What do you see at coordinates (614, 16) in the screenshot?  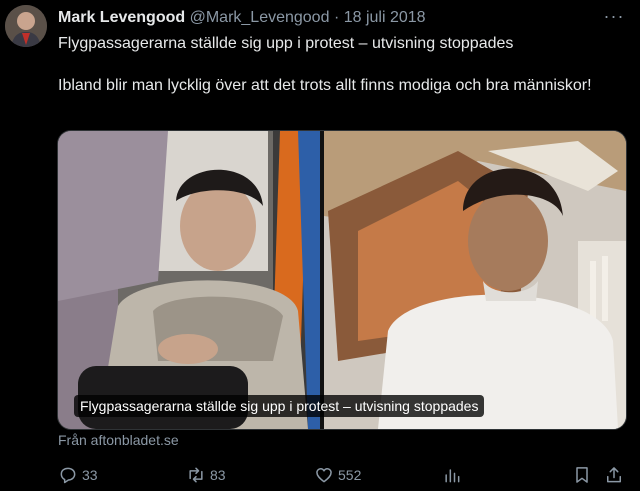 I see `more-icon: ···` at bounding box center [614, 16].